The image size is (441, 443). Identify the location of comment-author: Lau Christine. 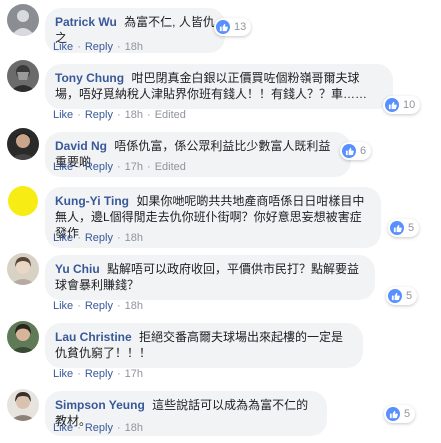
(93, 337).